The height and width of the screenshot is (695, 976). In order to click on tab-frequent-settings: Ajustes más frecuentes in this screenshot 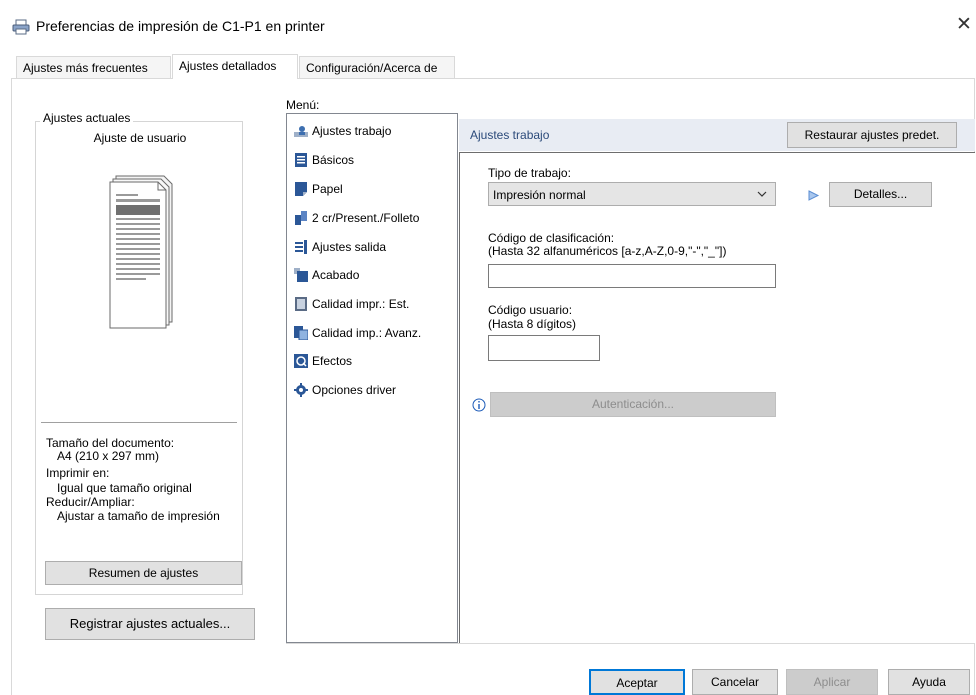, I will do `click(93, 67)`.